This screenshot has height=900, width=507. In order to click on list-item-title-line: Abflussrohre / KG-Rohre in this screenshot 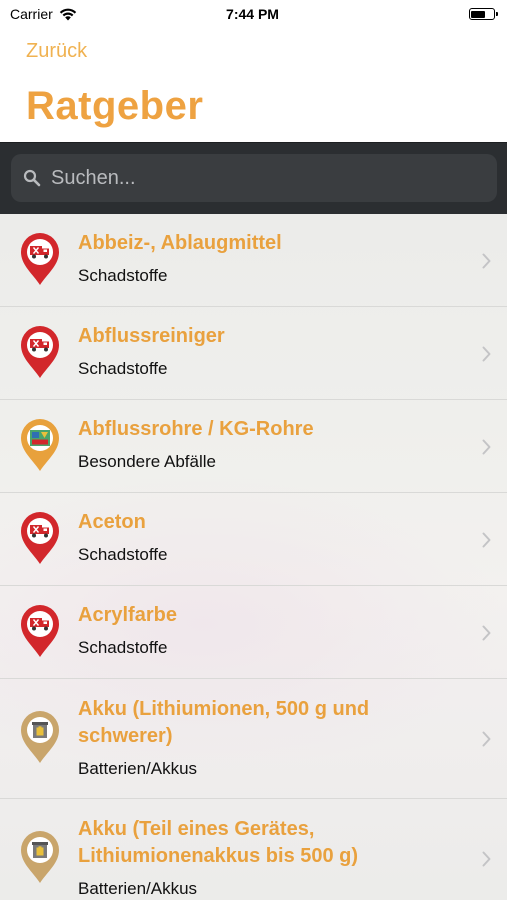, I will do `click(196, 429)`.